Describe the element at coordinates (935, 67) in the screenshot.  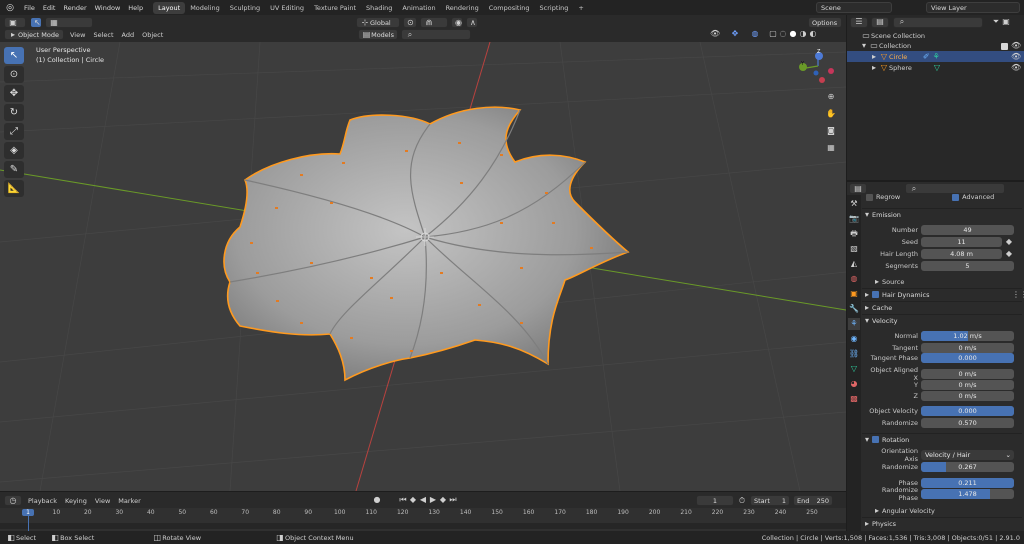
I see `outliner-item-sphere: ▸ ▽ Sphere ▽ 👁` at that location.